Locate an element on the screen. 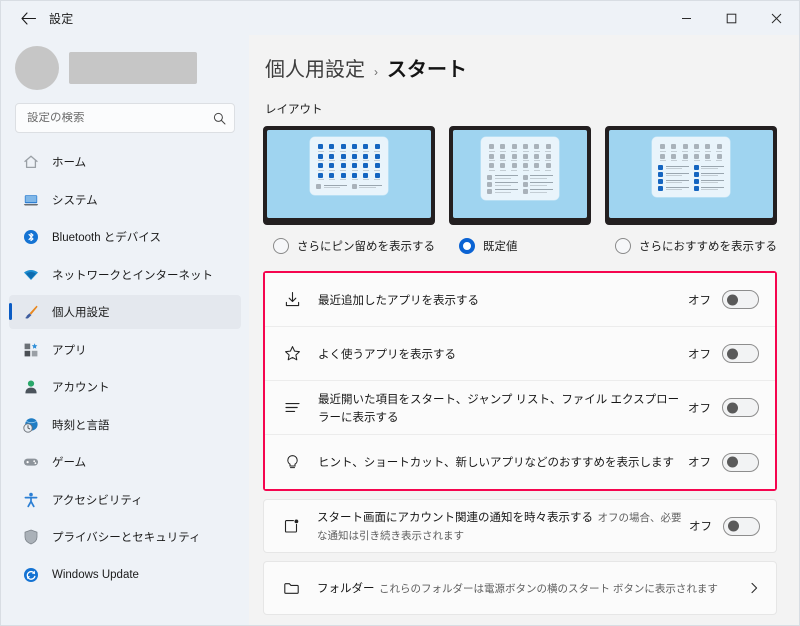 Image resolution: width=800 pixels, height=626 pixels. sidebar-item-label: ネットワークとインターネット is located at coordinates (132, 275).